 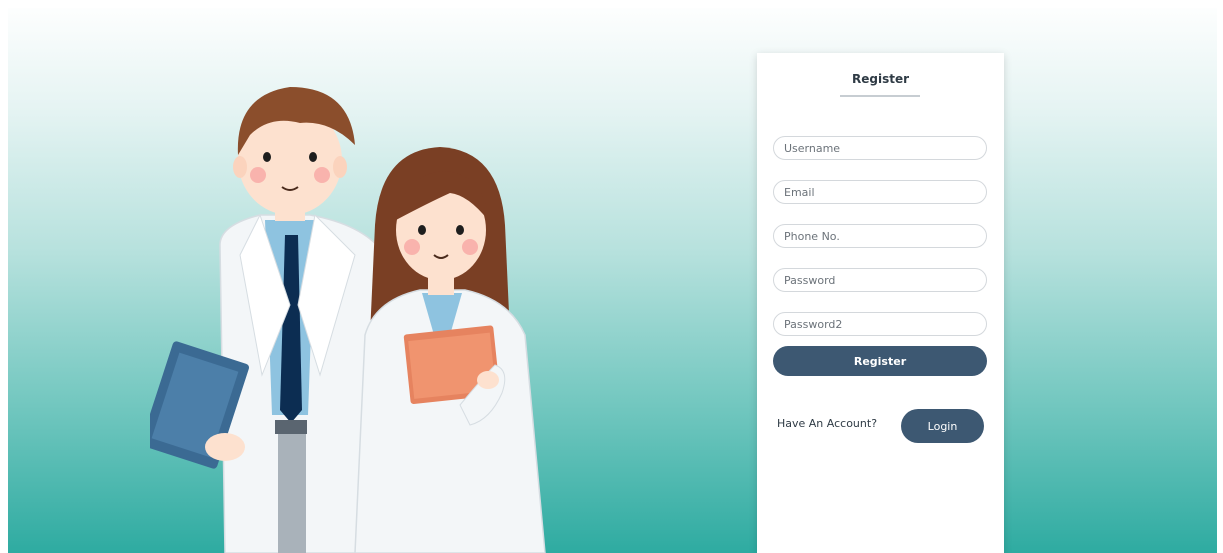 I want to click on email-input, so click(x=880, y=192).